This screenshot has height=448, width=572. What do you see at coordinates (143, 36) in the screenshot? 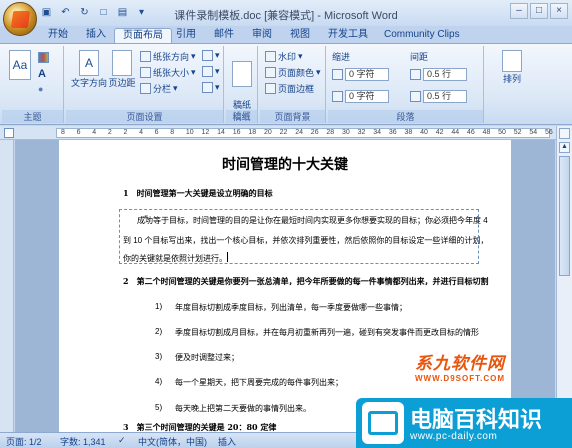
I see `tab-page-layout: 页面布局` at bounding box center [143, 36].